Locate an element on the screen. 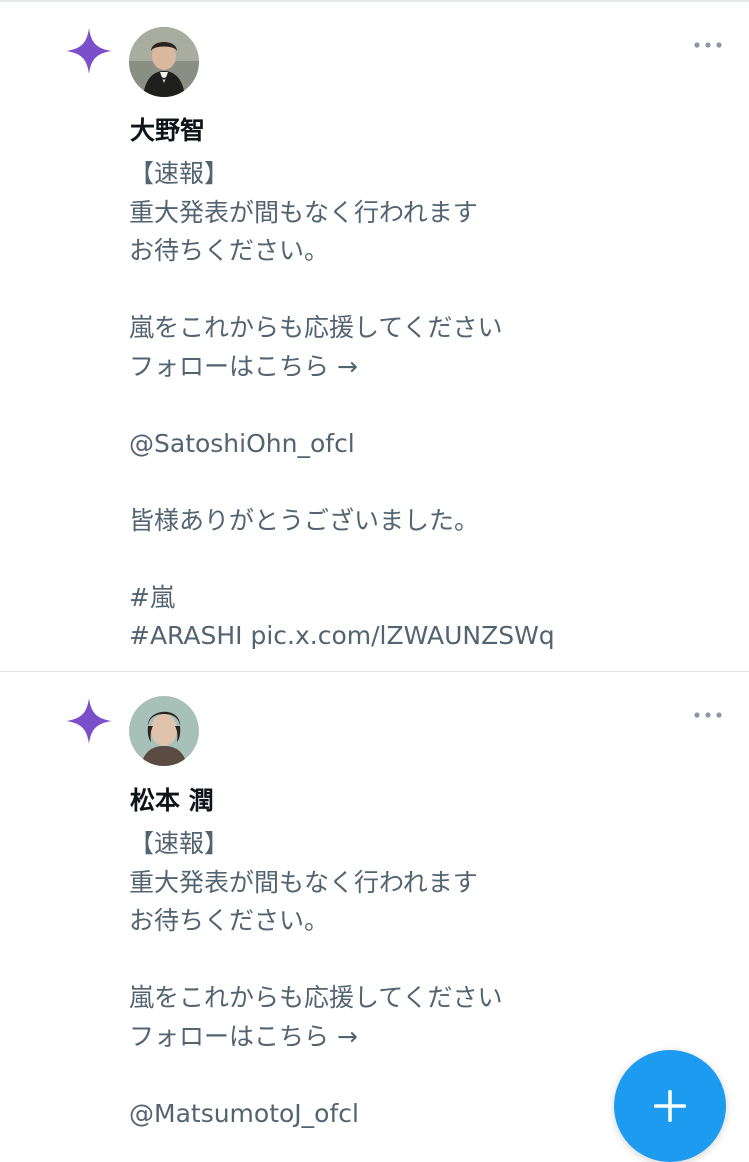 Image resolution: width=749 pixels, height=1162 pixels. mention-link: @SatoshiOhn_ofcl is located at coordinates (399, 444).